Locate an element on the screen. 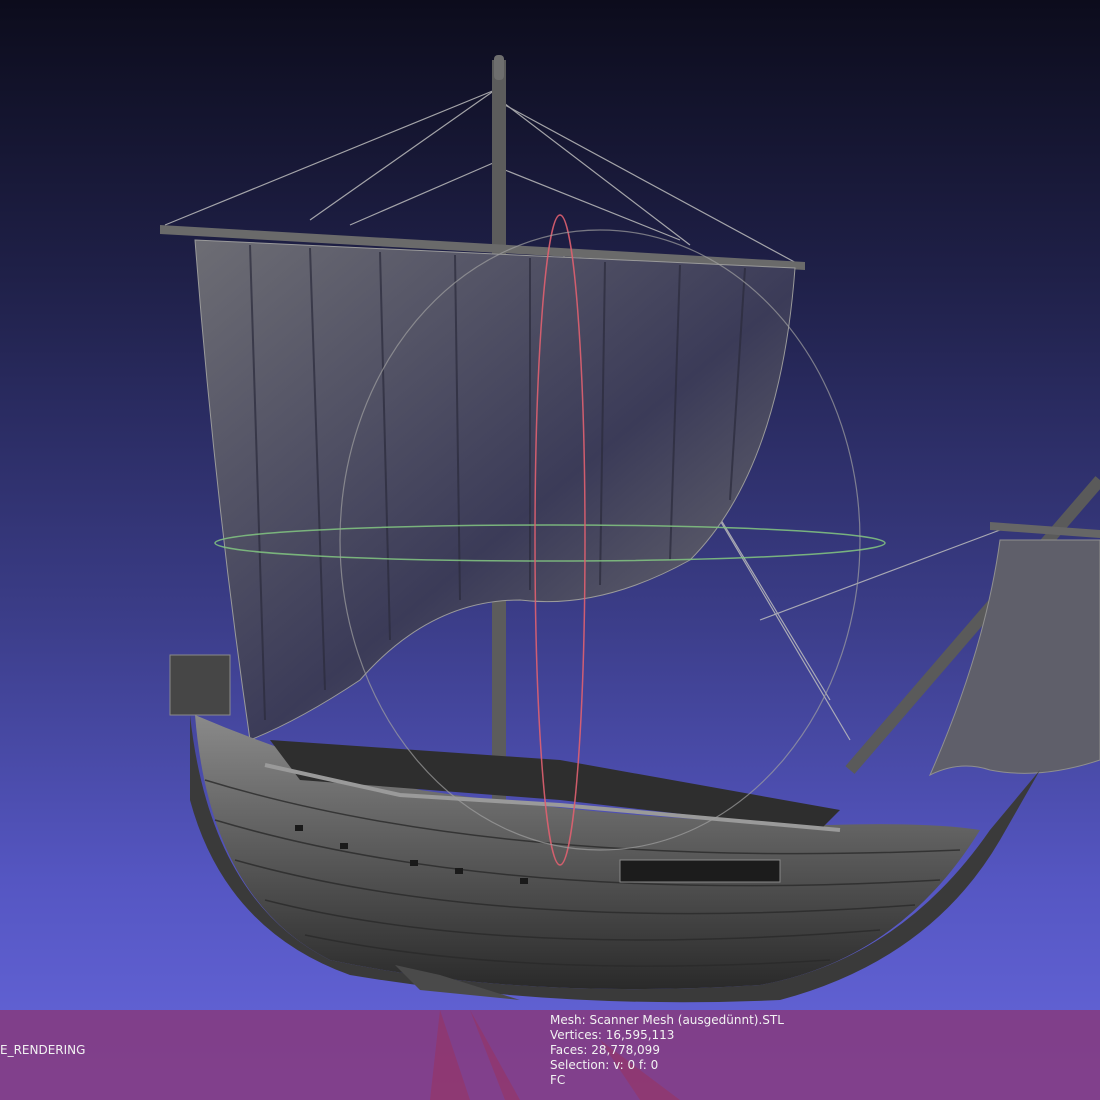 The image size is (1100, 1100). vertices-count-line: Vertices: 16,595,113 is located at coordinates (612, 1035).